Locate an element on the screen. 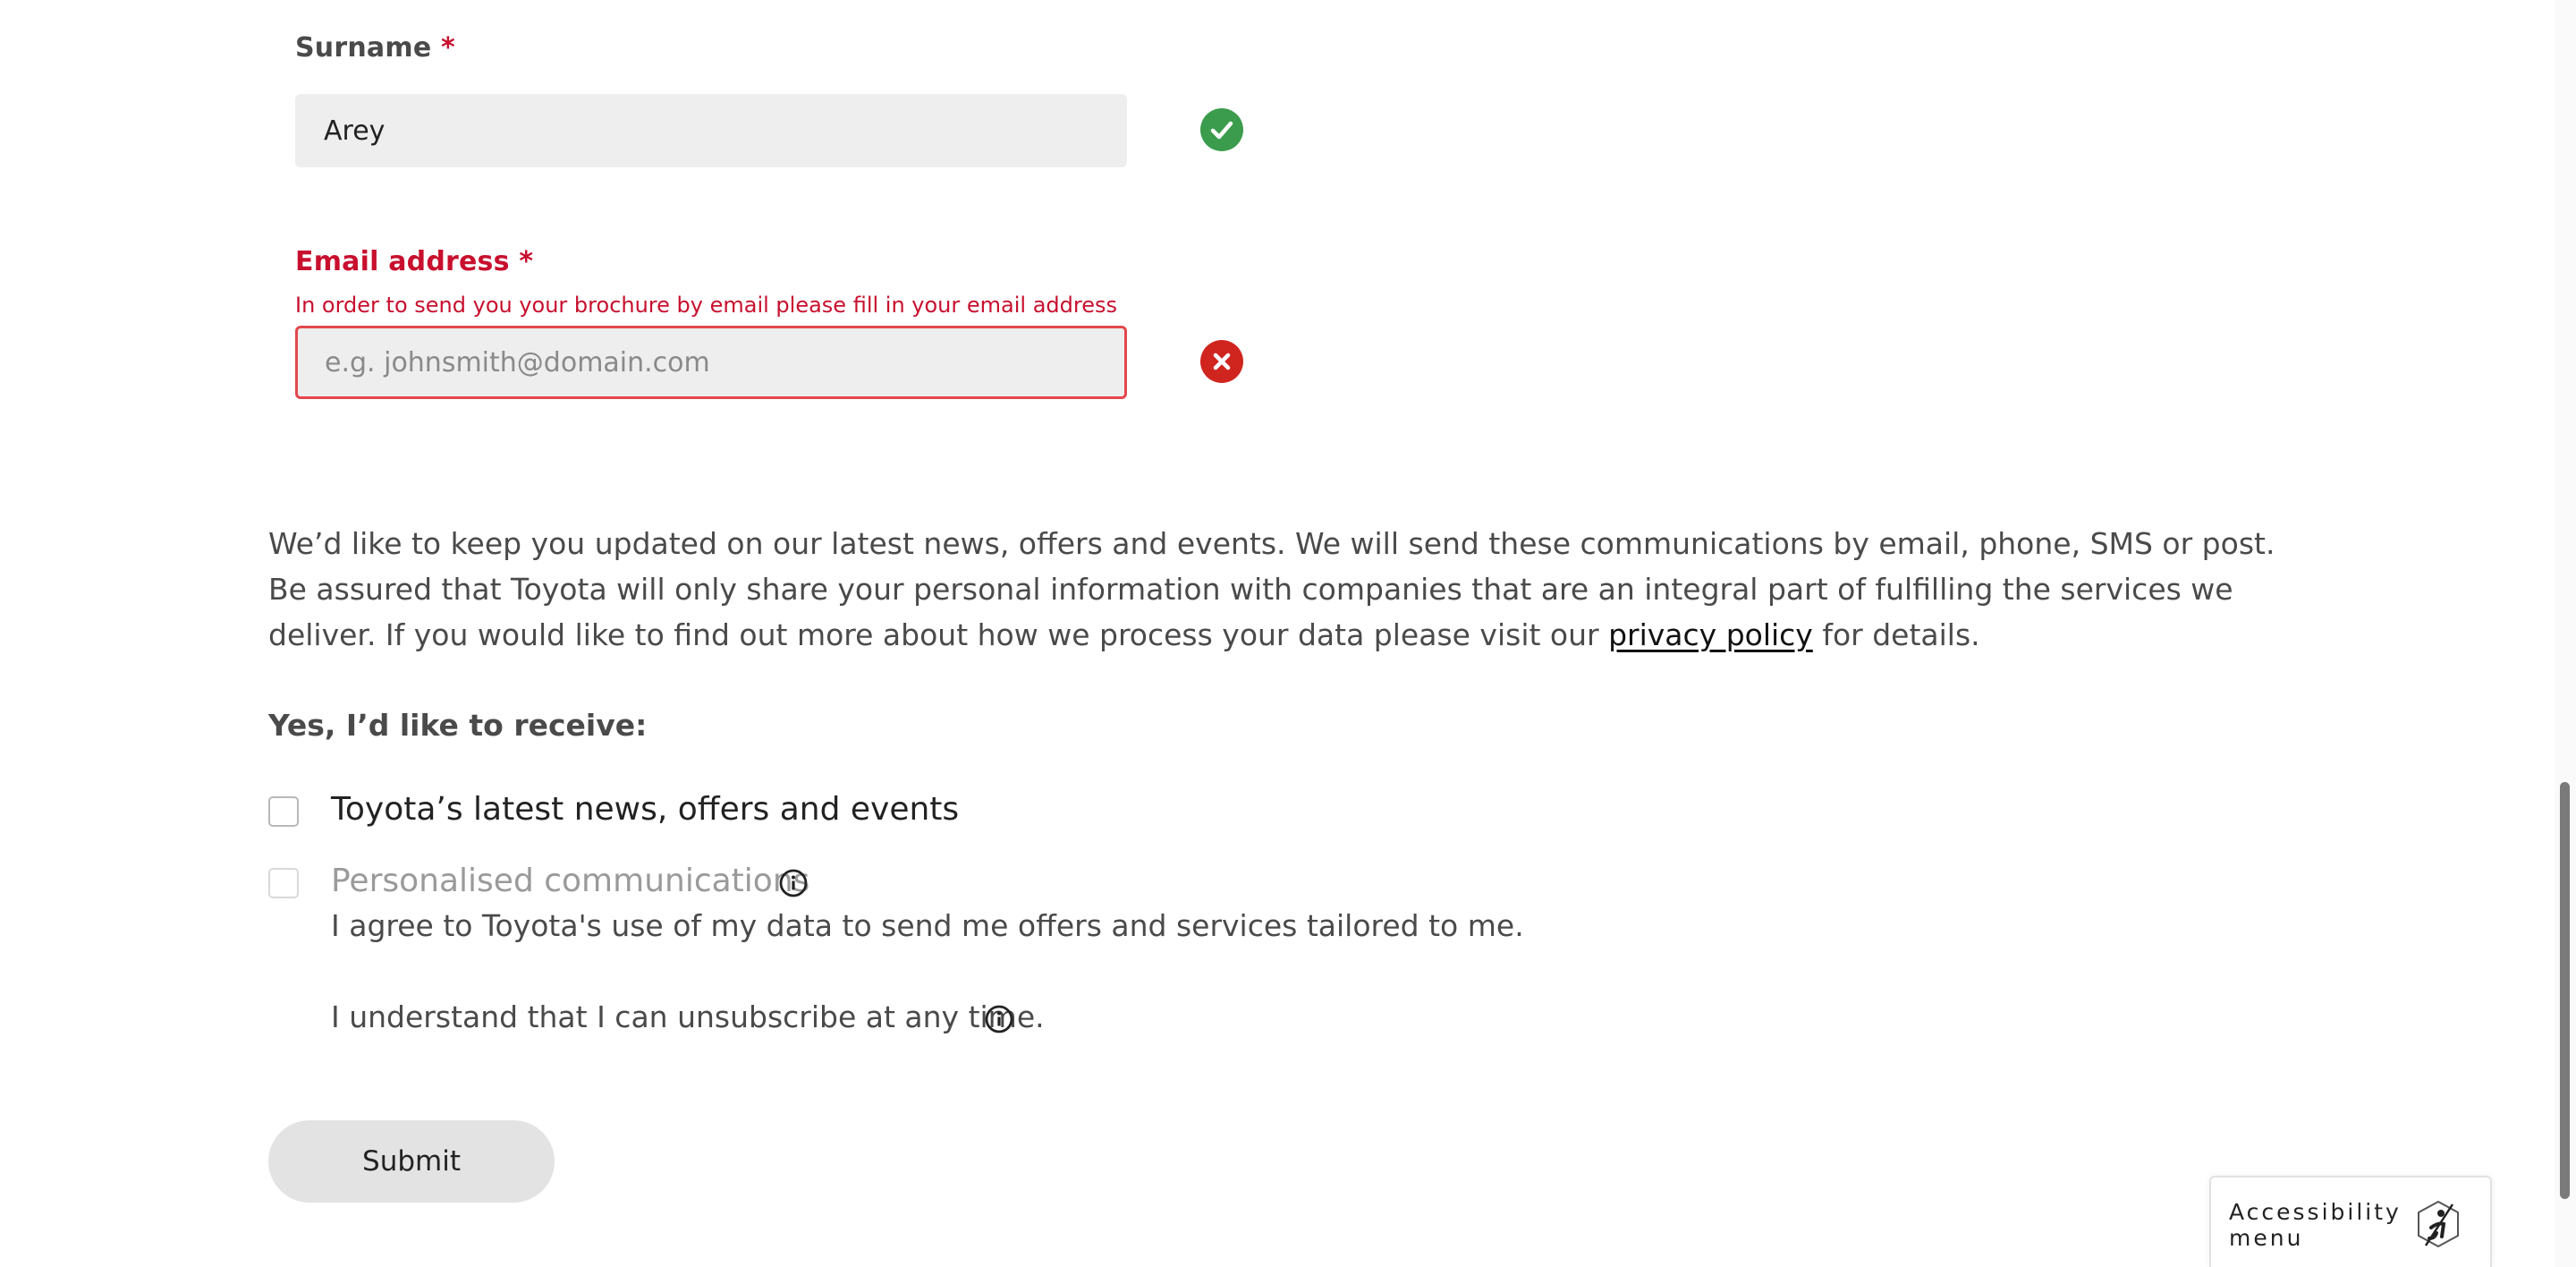 Image resolution: width=2576 pixels, height=1267 pixels. news-option-label: Toyota’s latest news, offers and events is located at coordinates (645, 810).